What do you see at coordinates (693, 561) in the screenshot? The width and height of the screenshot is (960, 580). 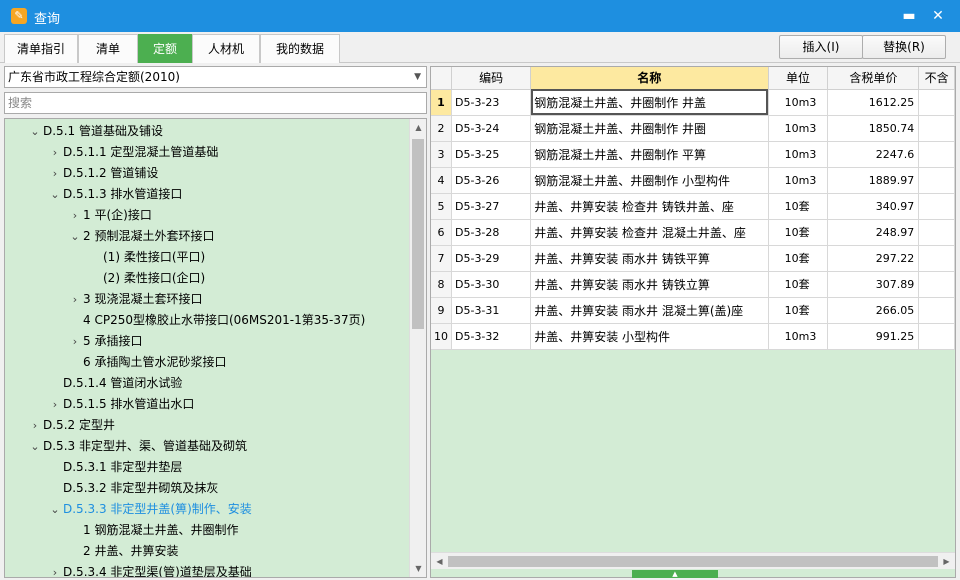 I see `horizontal-scroll-thumb` at bounding box center [693, 561].